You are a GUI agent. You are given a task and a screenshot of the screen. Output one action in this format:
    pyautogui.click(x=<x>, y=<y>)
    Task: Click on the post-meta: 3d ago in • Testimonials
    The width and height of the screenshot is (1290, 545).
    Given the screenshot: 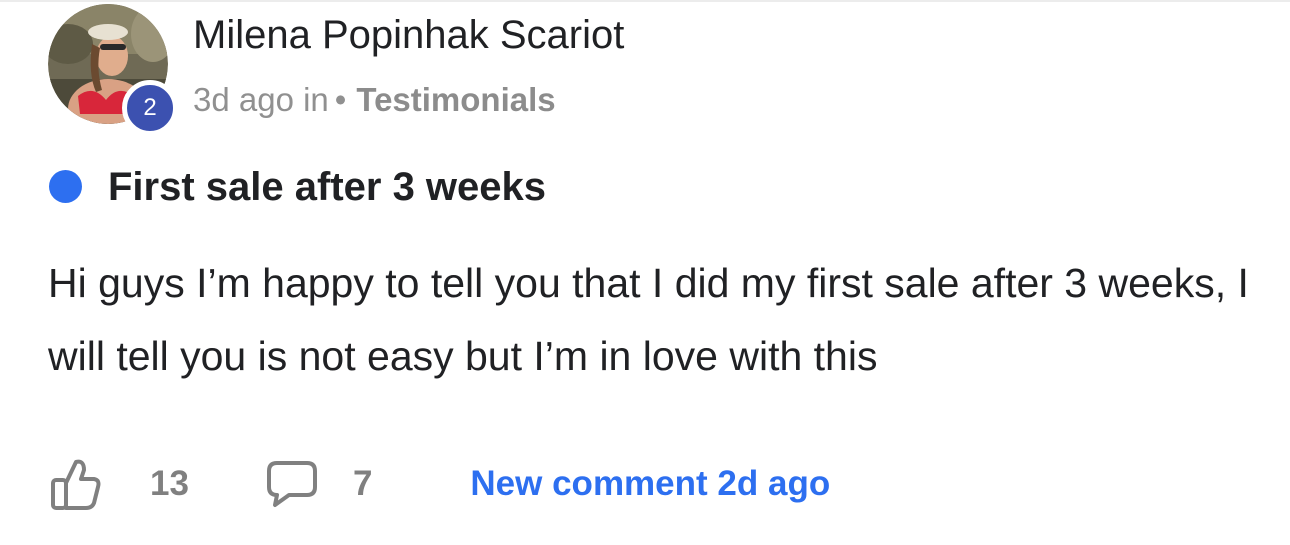 What is the action you would take?
    pyautogui.click(x=374, y=100)
    